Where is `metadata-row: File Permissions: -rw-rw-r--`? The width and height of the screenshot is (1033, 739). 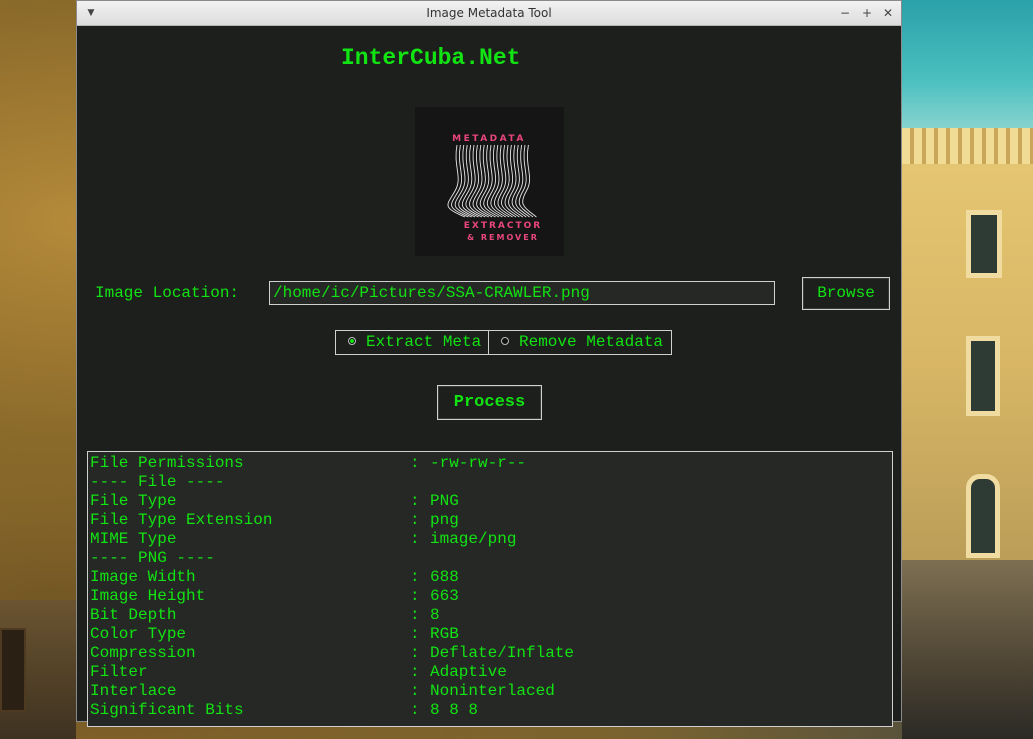 metadata-row: File Permissions: -rw-rw-r-- is located at coordinates (490, 463).